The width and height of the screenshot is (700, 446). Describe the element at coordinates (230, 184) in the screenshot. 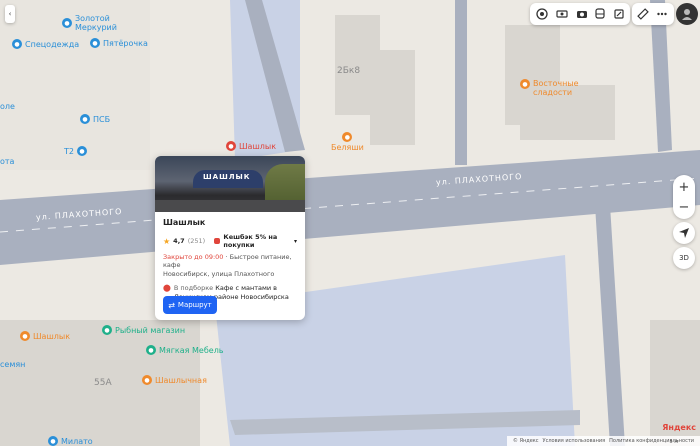

I see `place-photo: ШАШЛЫК` at that location.